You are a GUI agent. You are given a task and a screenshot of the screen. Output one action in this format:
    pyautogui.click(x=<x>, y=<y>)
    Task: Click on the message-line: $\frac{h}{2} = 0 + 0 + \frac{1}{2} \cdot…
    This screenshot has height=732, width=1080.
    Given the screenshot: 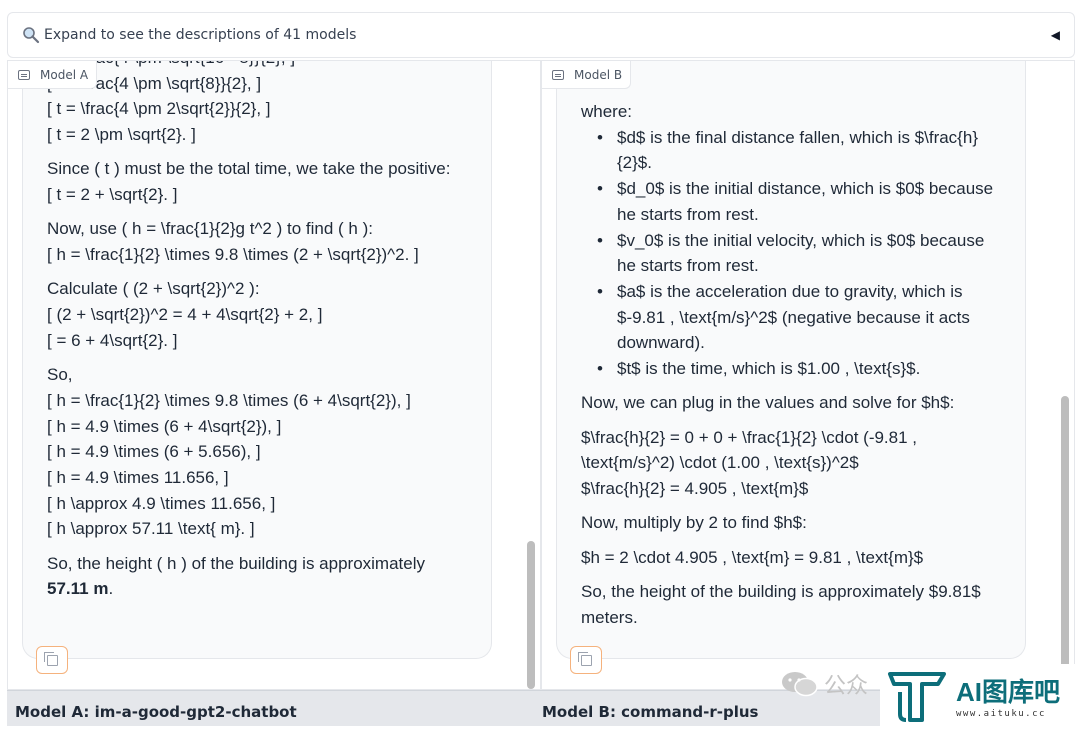 What is the action you would take?
    pyautogui.click(x=749, y=437)
    